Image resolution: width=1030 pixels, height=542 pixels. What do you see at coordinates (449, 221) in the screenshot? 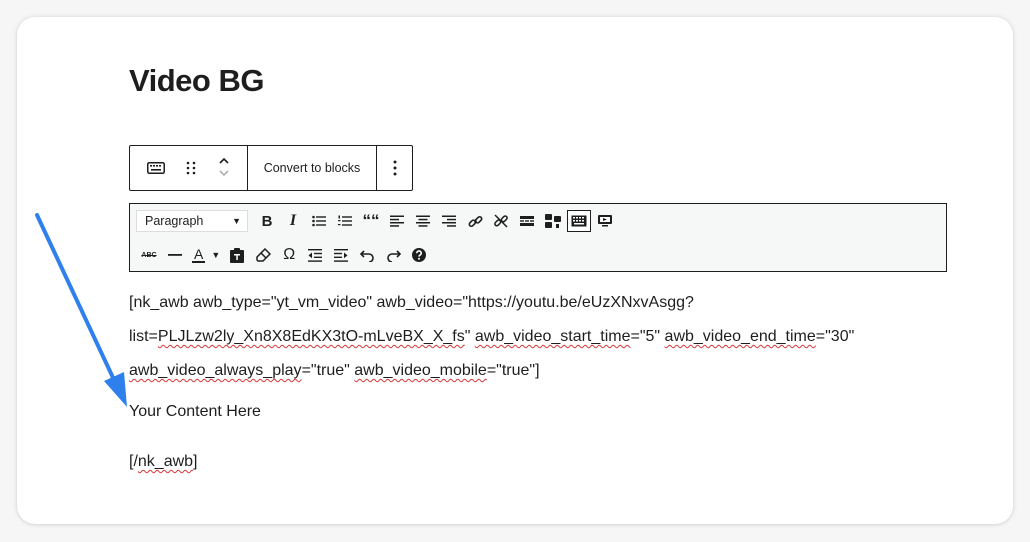
I see `align-right-icon` at bounding box center [449, 221].